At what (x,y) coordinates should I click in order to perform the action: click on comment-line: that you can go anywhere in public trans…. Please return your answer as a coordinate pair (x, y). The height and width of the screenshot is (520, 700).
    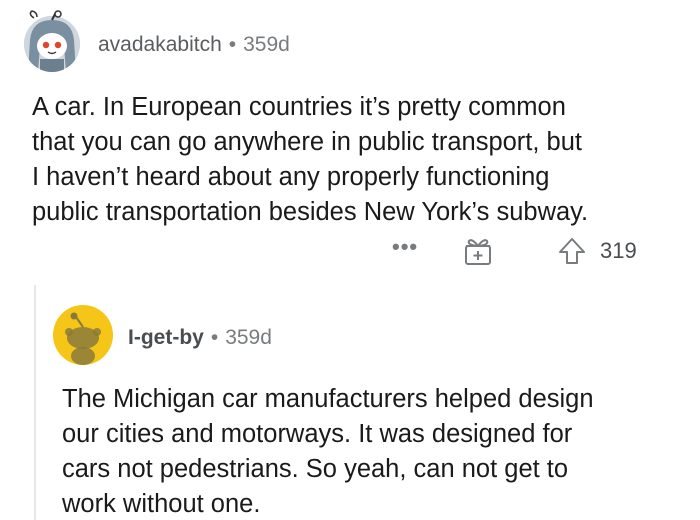
    Looking at the image, I should click on (307, 142).